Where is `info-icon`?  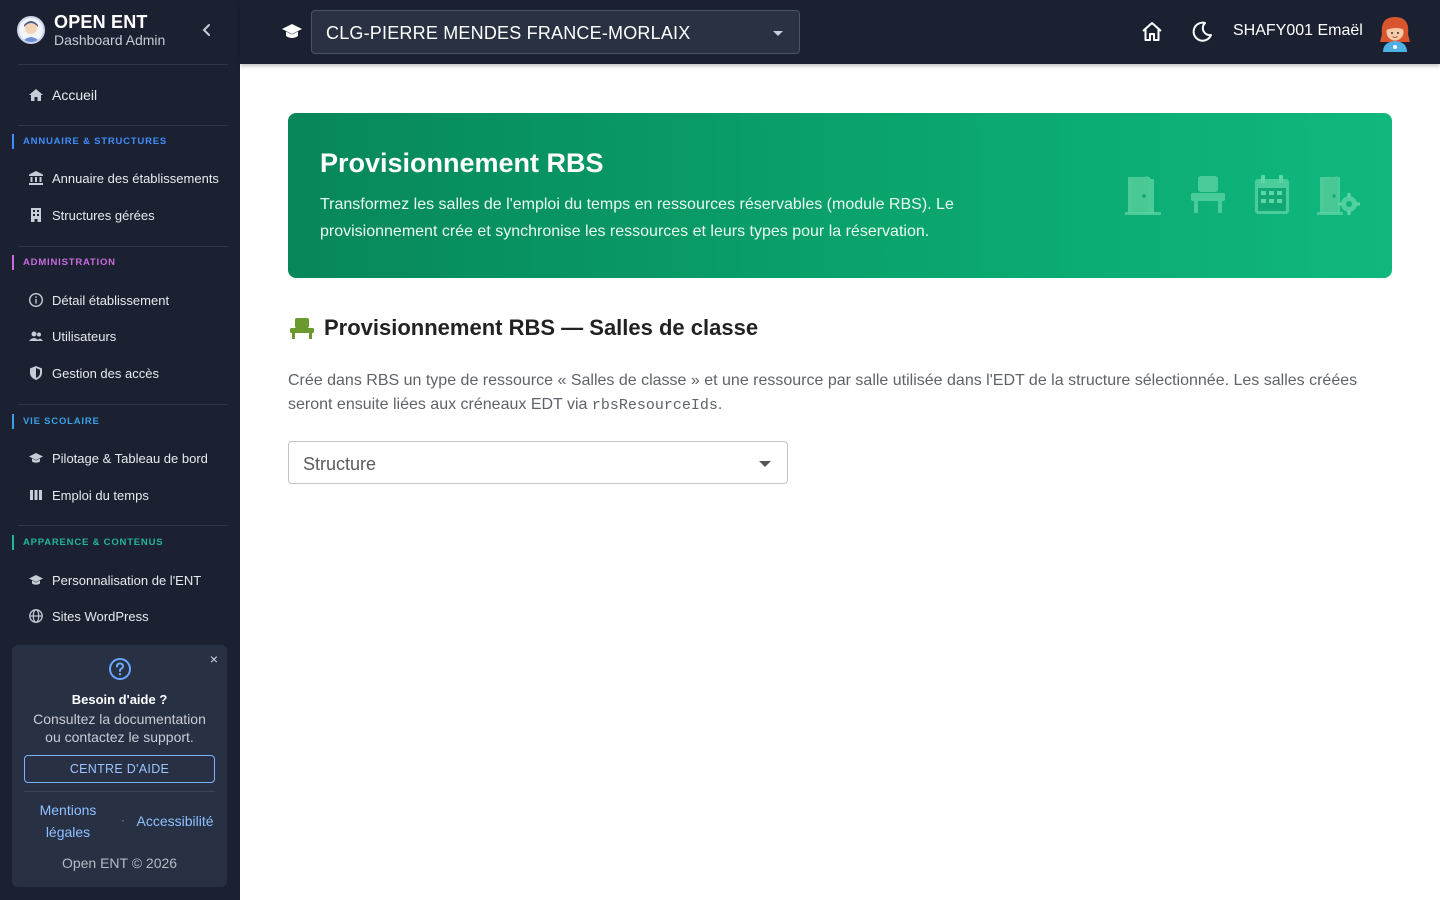
info-icon is located at coordinates (36, 300).